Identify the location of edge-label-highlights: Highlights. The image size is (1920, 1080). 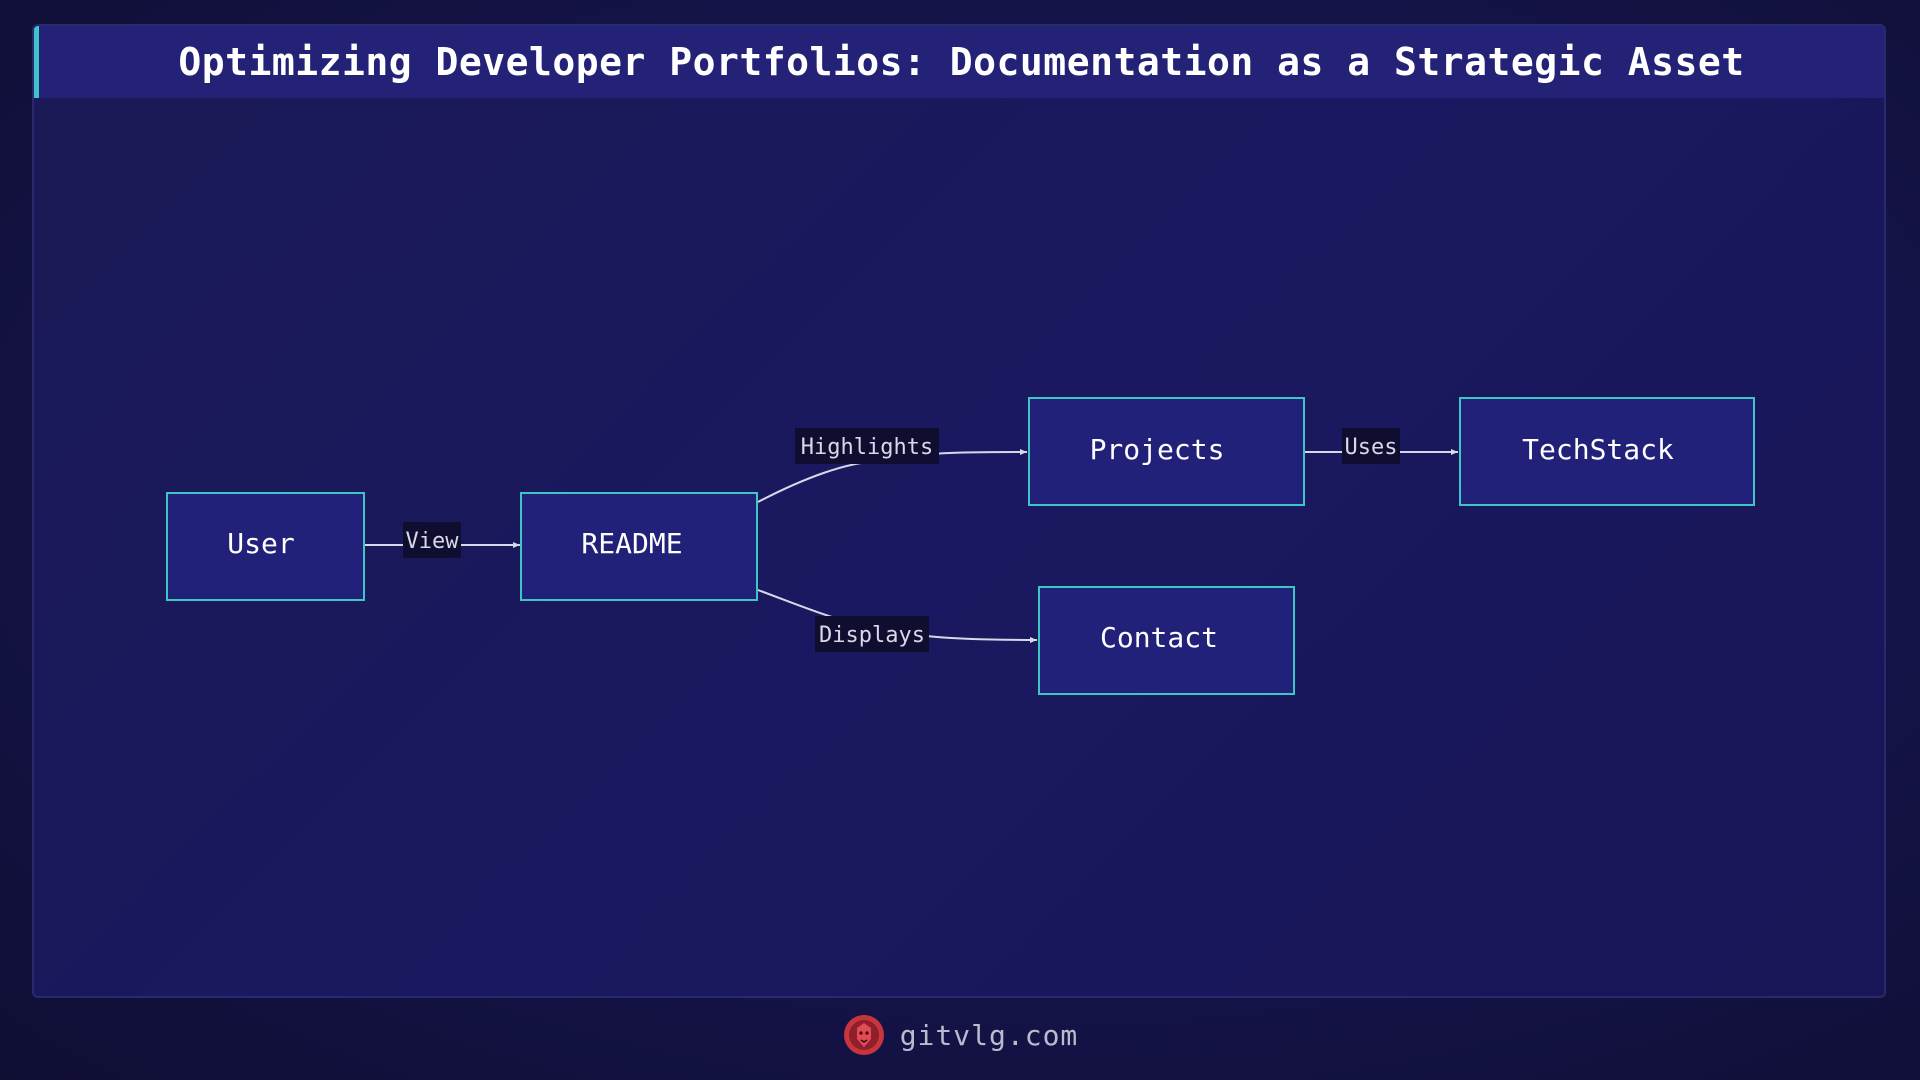
(867, 446).